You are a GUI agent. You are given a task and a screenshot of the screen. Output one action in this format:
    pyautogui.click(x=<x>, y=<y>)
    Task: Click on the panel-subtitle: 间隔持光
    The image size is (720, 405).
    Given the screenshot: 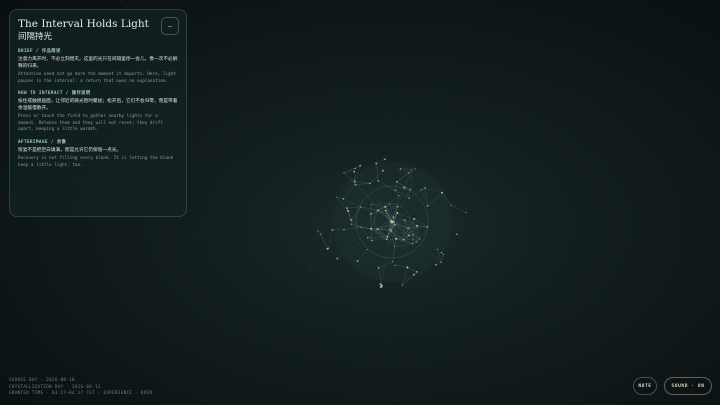 What is the action you would take?
    pyautogui.click(x=35, y=37)
    